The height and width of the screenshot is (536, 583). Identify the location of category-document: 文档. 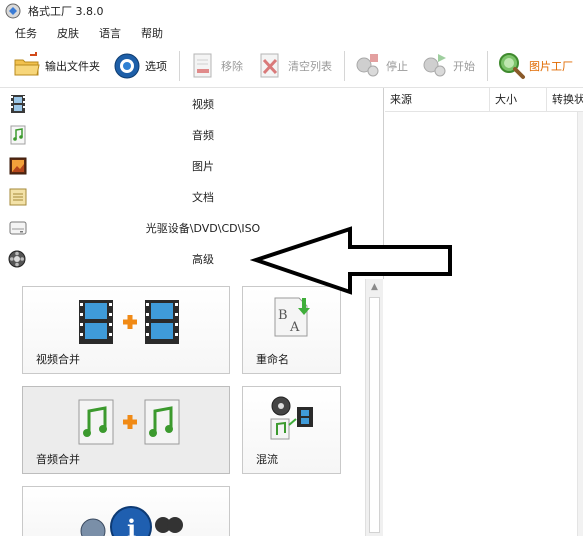
(191, 196).